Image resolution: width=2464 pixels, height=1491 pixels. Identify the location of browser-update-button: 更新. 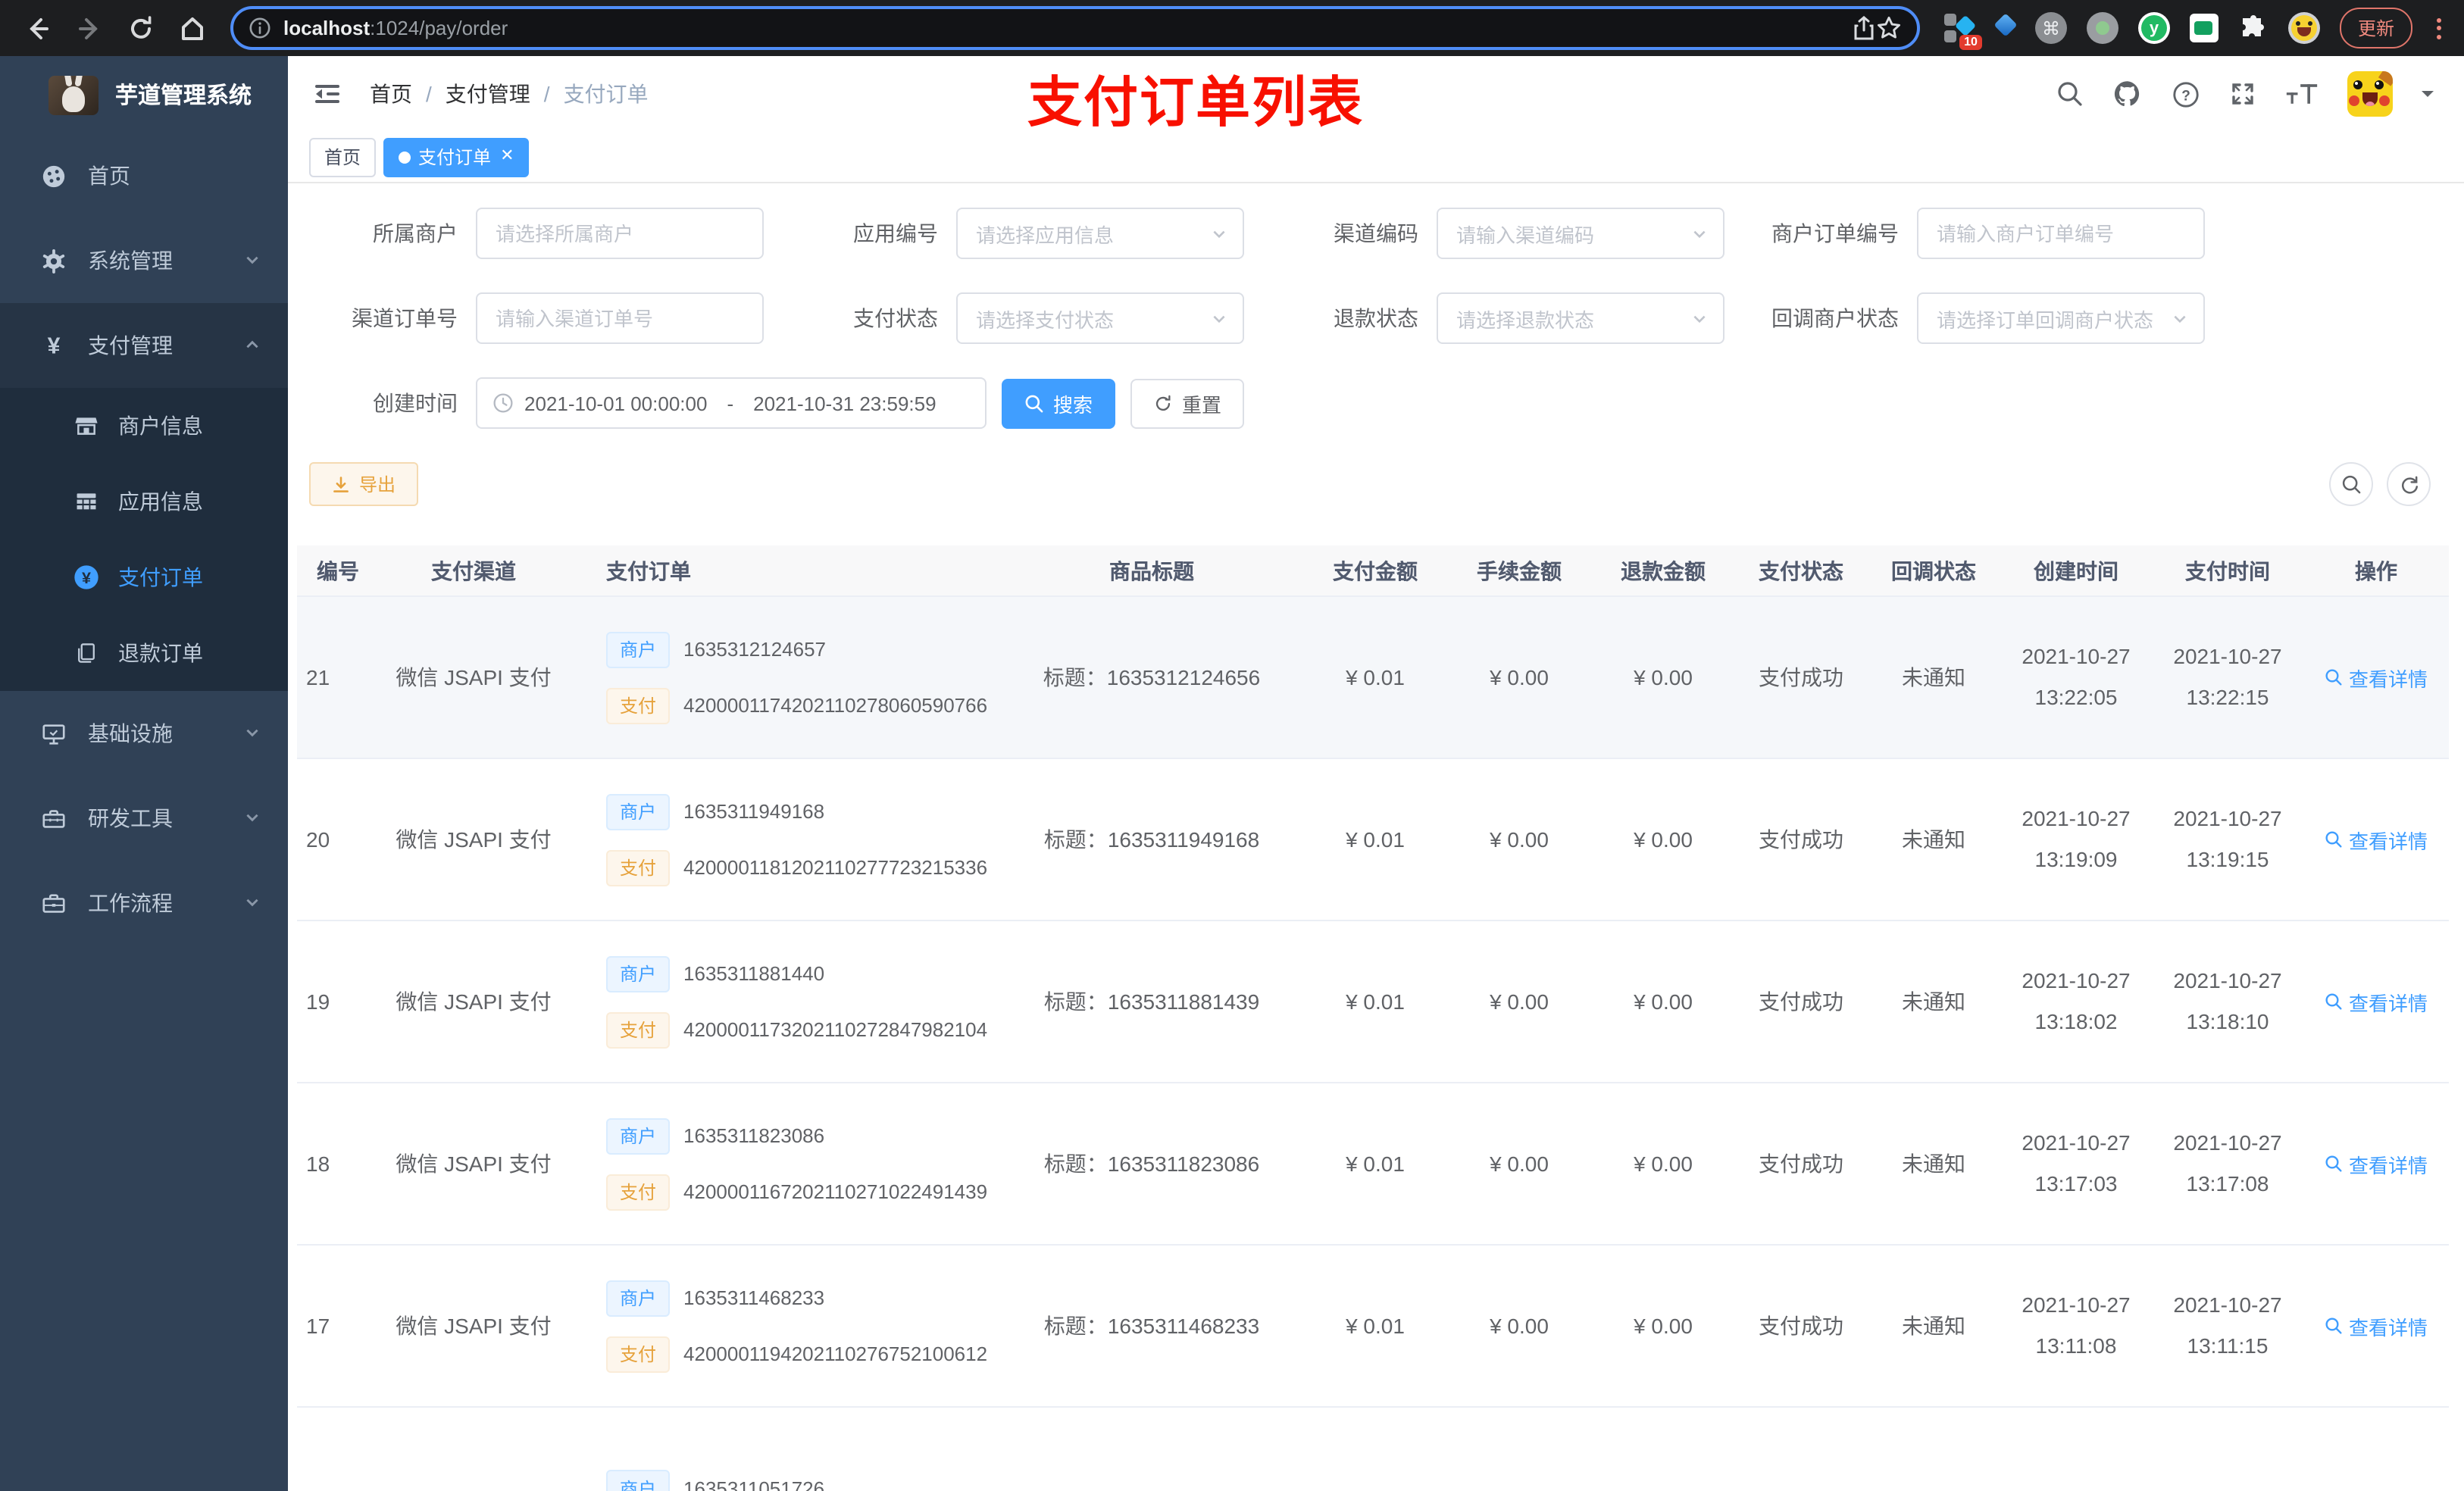
(2375, 28).